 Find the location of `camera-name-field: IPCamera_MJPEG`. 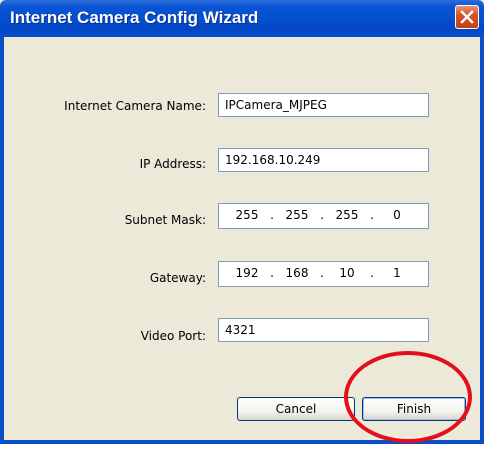

camera-name-field: IPCamera_MJPEG is located at coordinates (323, 105).